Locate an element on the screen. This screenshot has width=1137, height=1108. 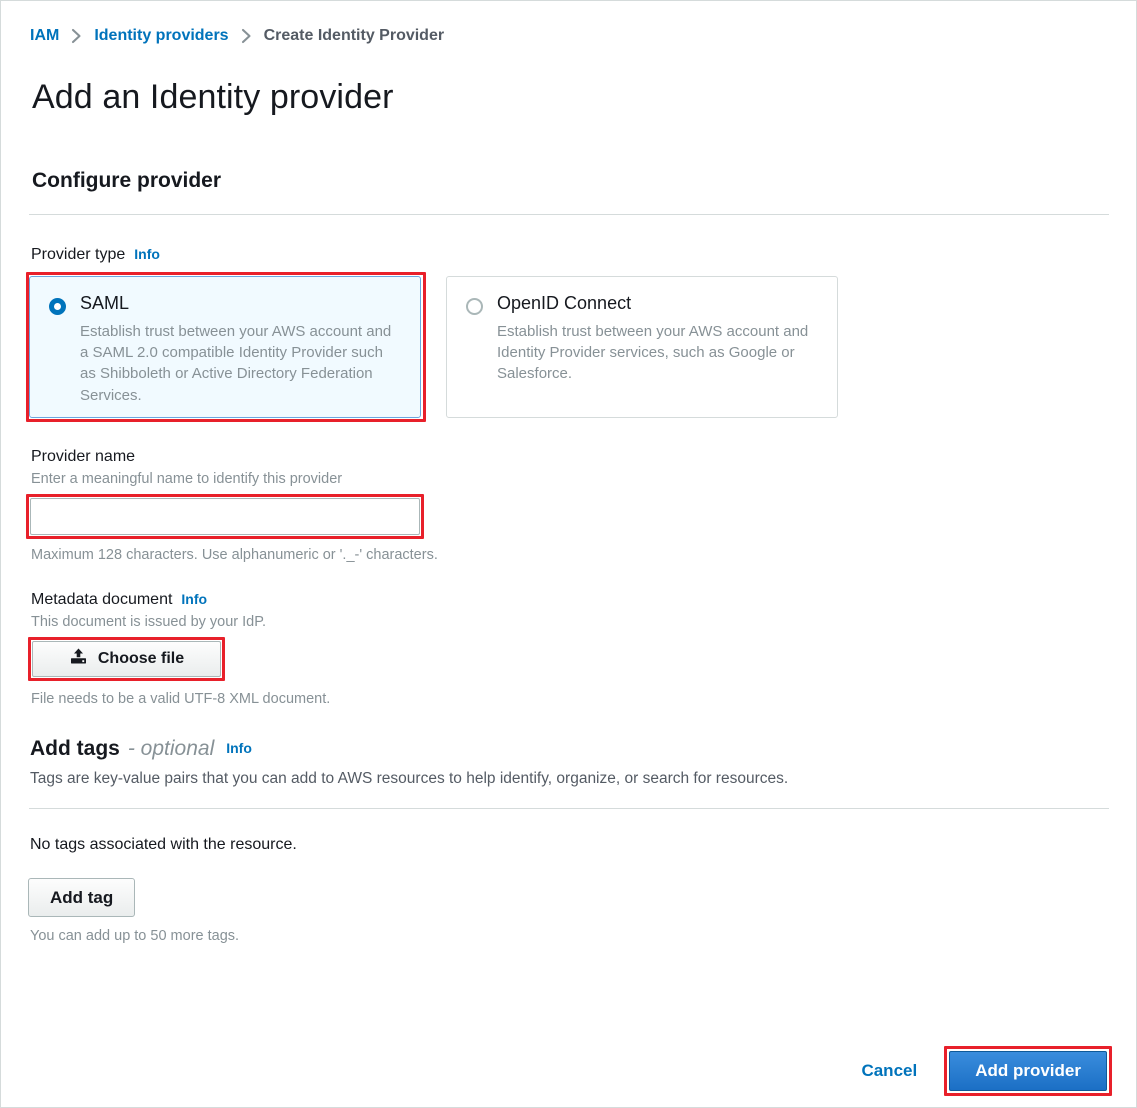
choose-file-button: Choose file is located at coordinates (126, 659).